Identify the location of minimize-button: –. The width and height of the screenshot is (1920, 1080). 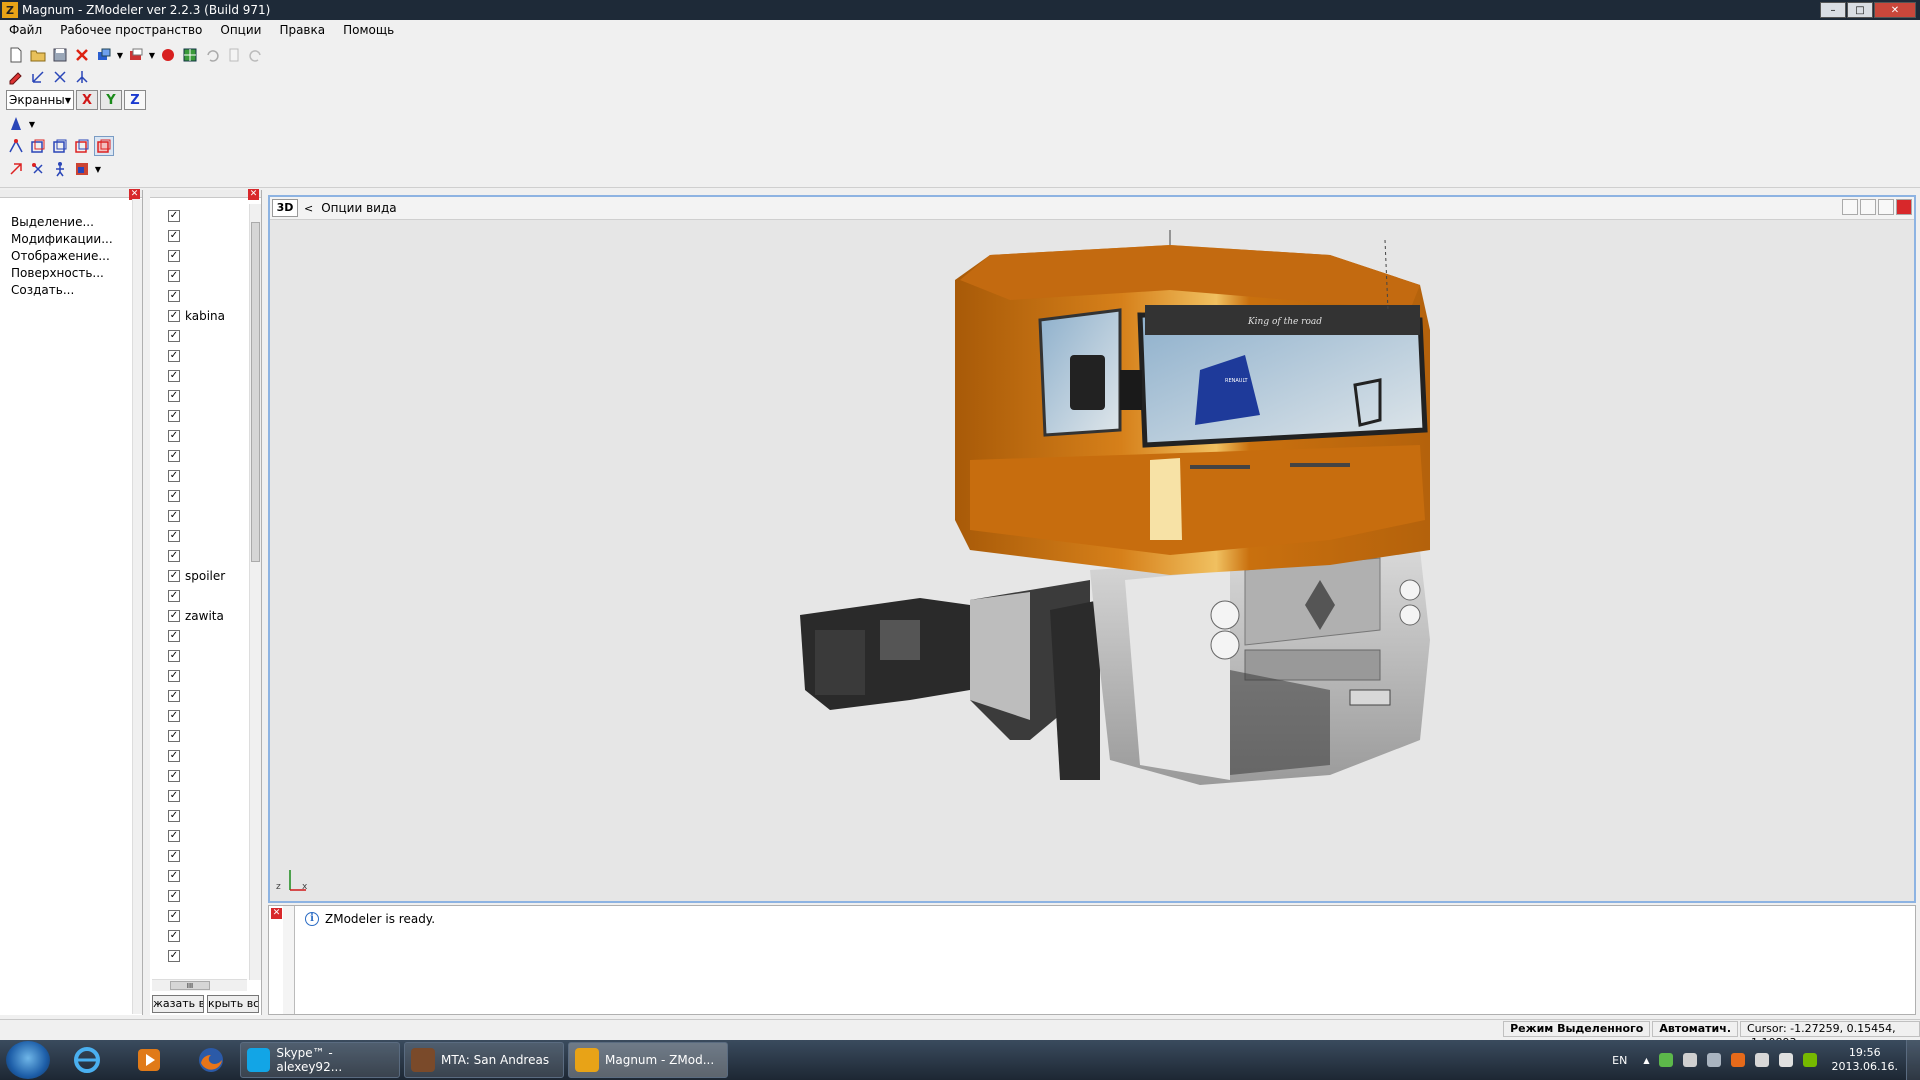
(1833, 10).